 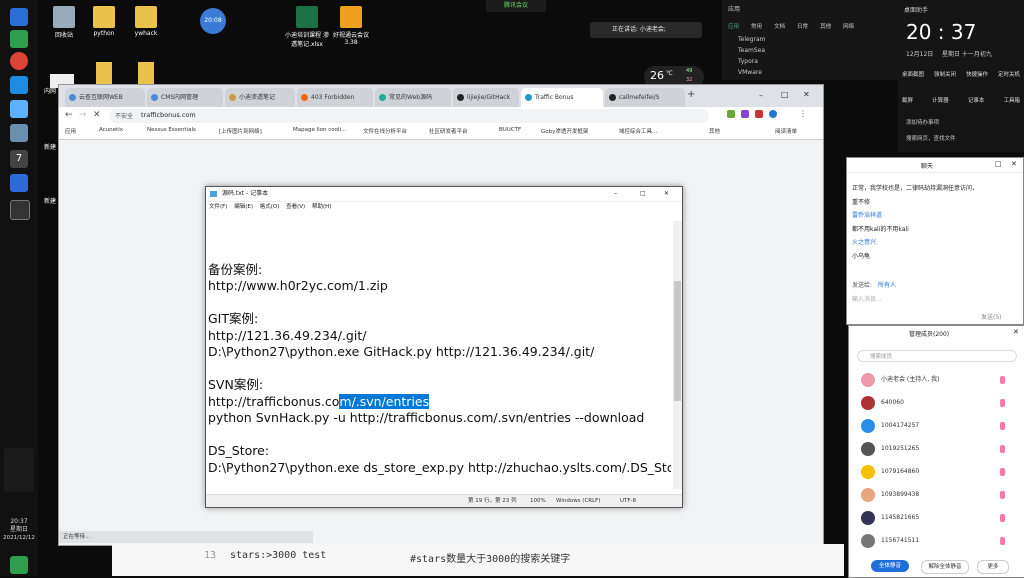 What do you see at coordinates (677, 341) in the screenshot?
I see `scrollbar-thumb` at bounding box center [677, 341].